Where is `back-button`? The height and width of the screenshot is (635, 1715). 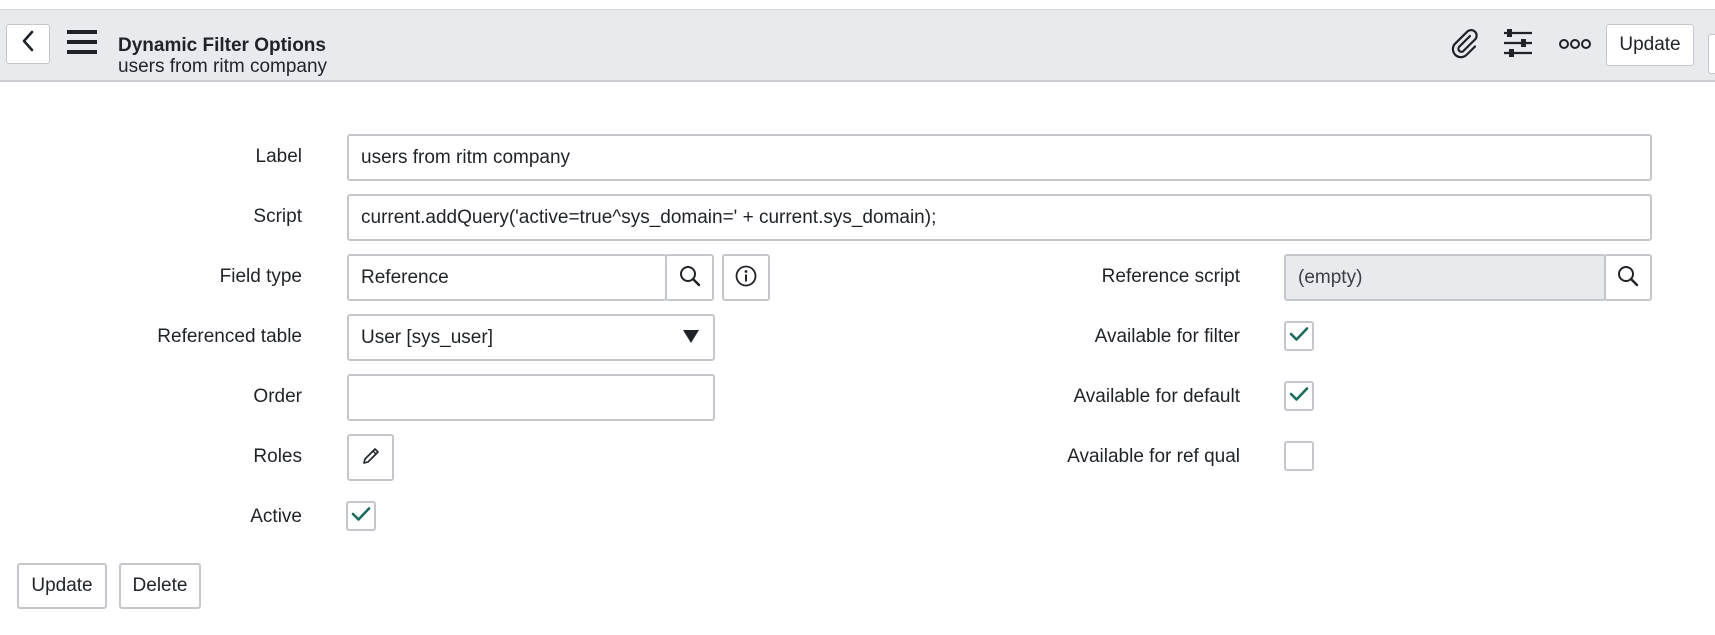
back-button is located at coordinates (28, 44).